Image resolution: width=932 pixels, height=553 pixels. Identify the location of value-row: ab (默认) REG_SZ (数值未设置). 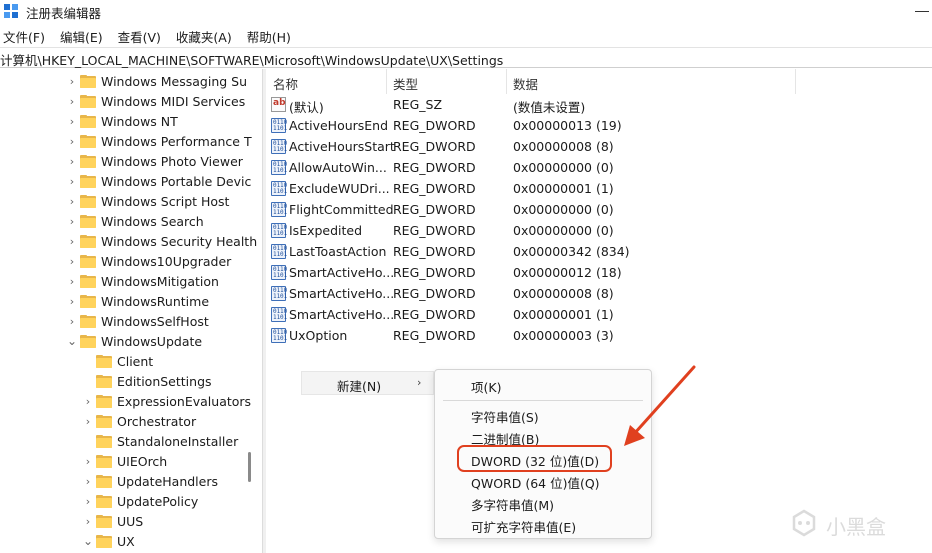
(599, 104).